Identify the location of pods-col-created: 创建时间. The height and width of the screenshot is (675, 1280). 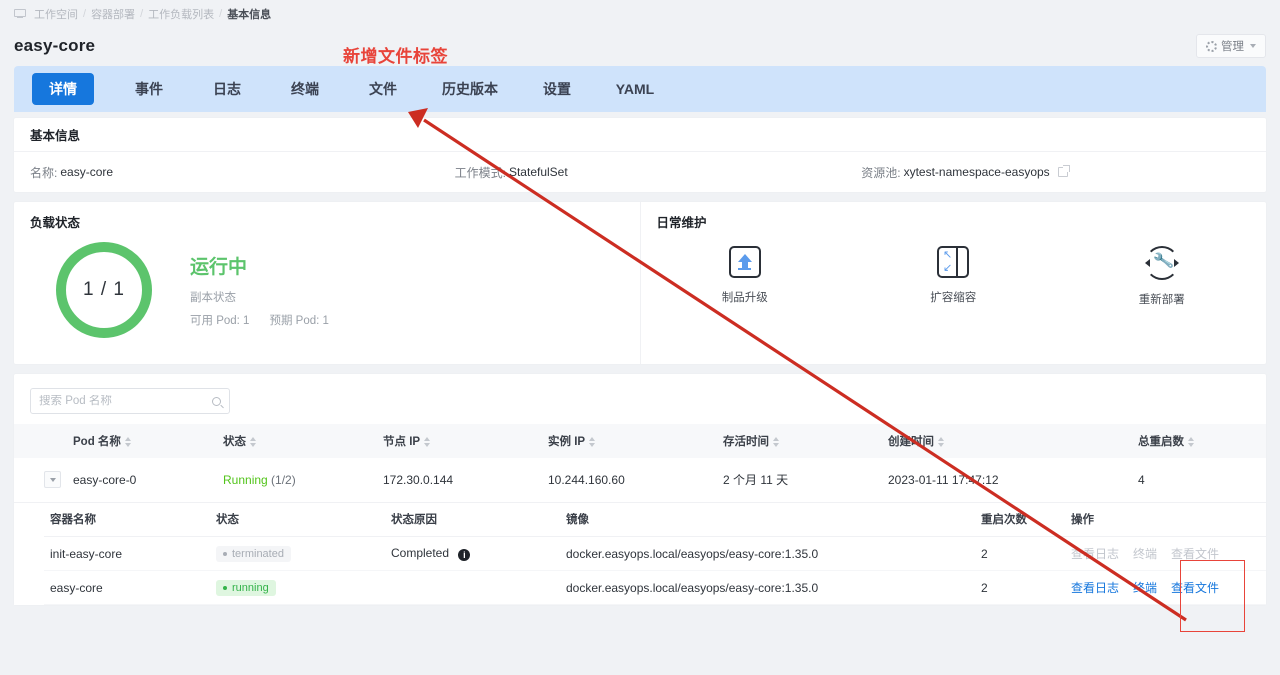
(1007, 441).